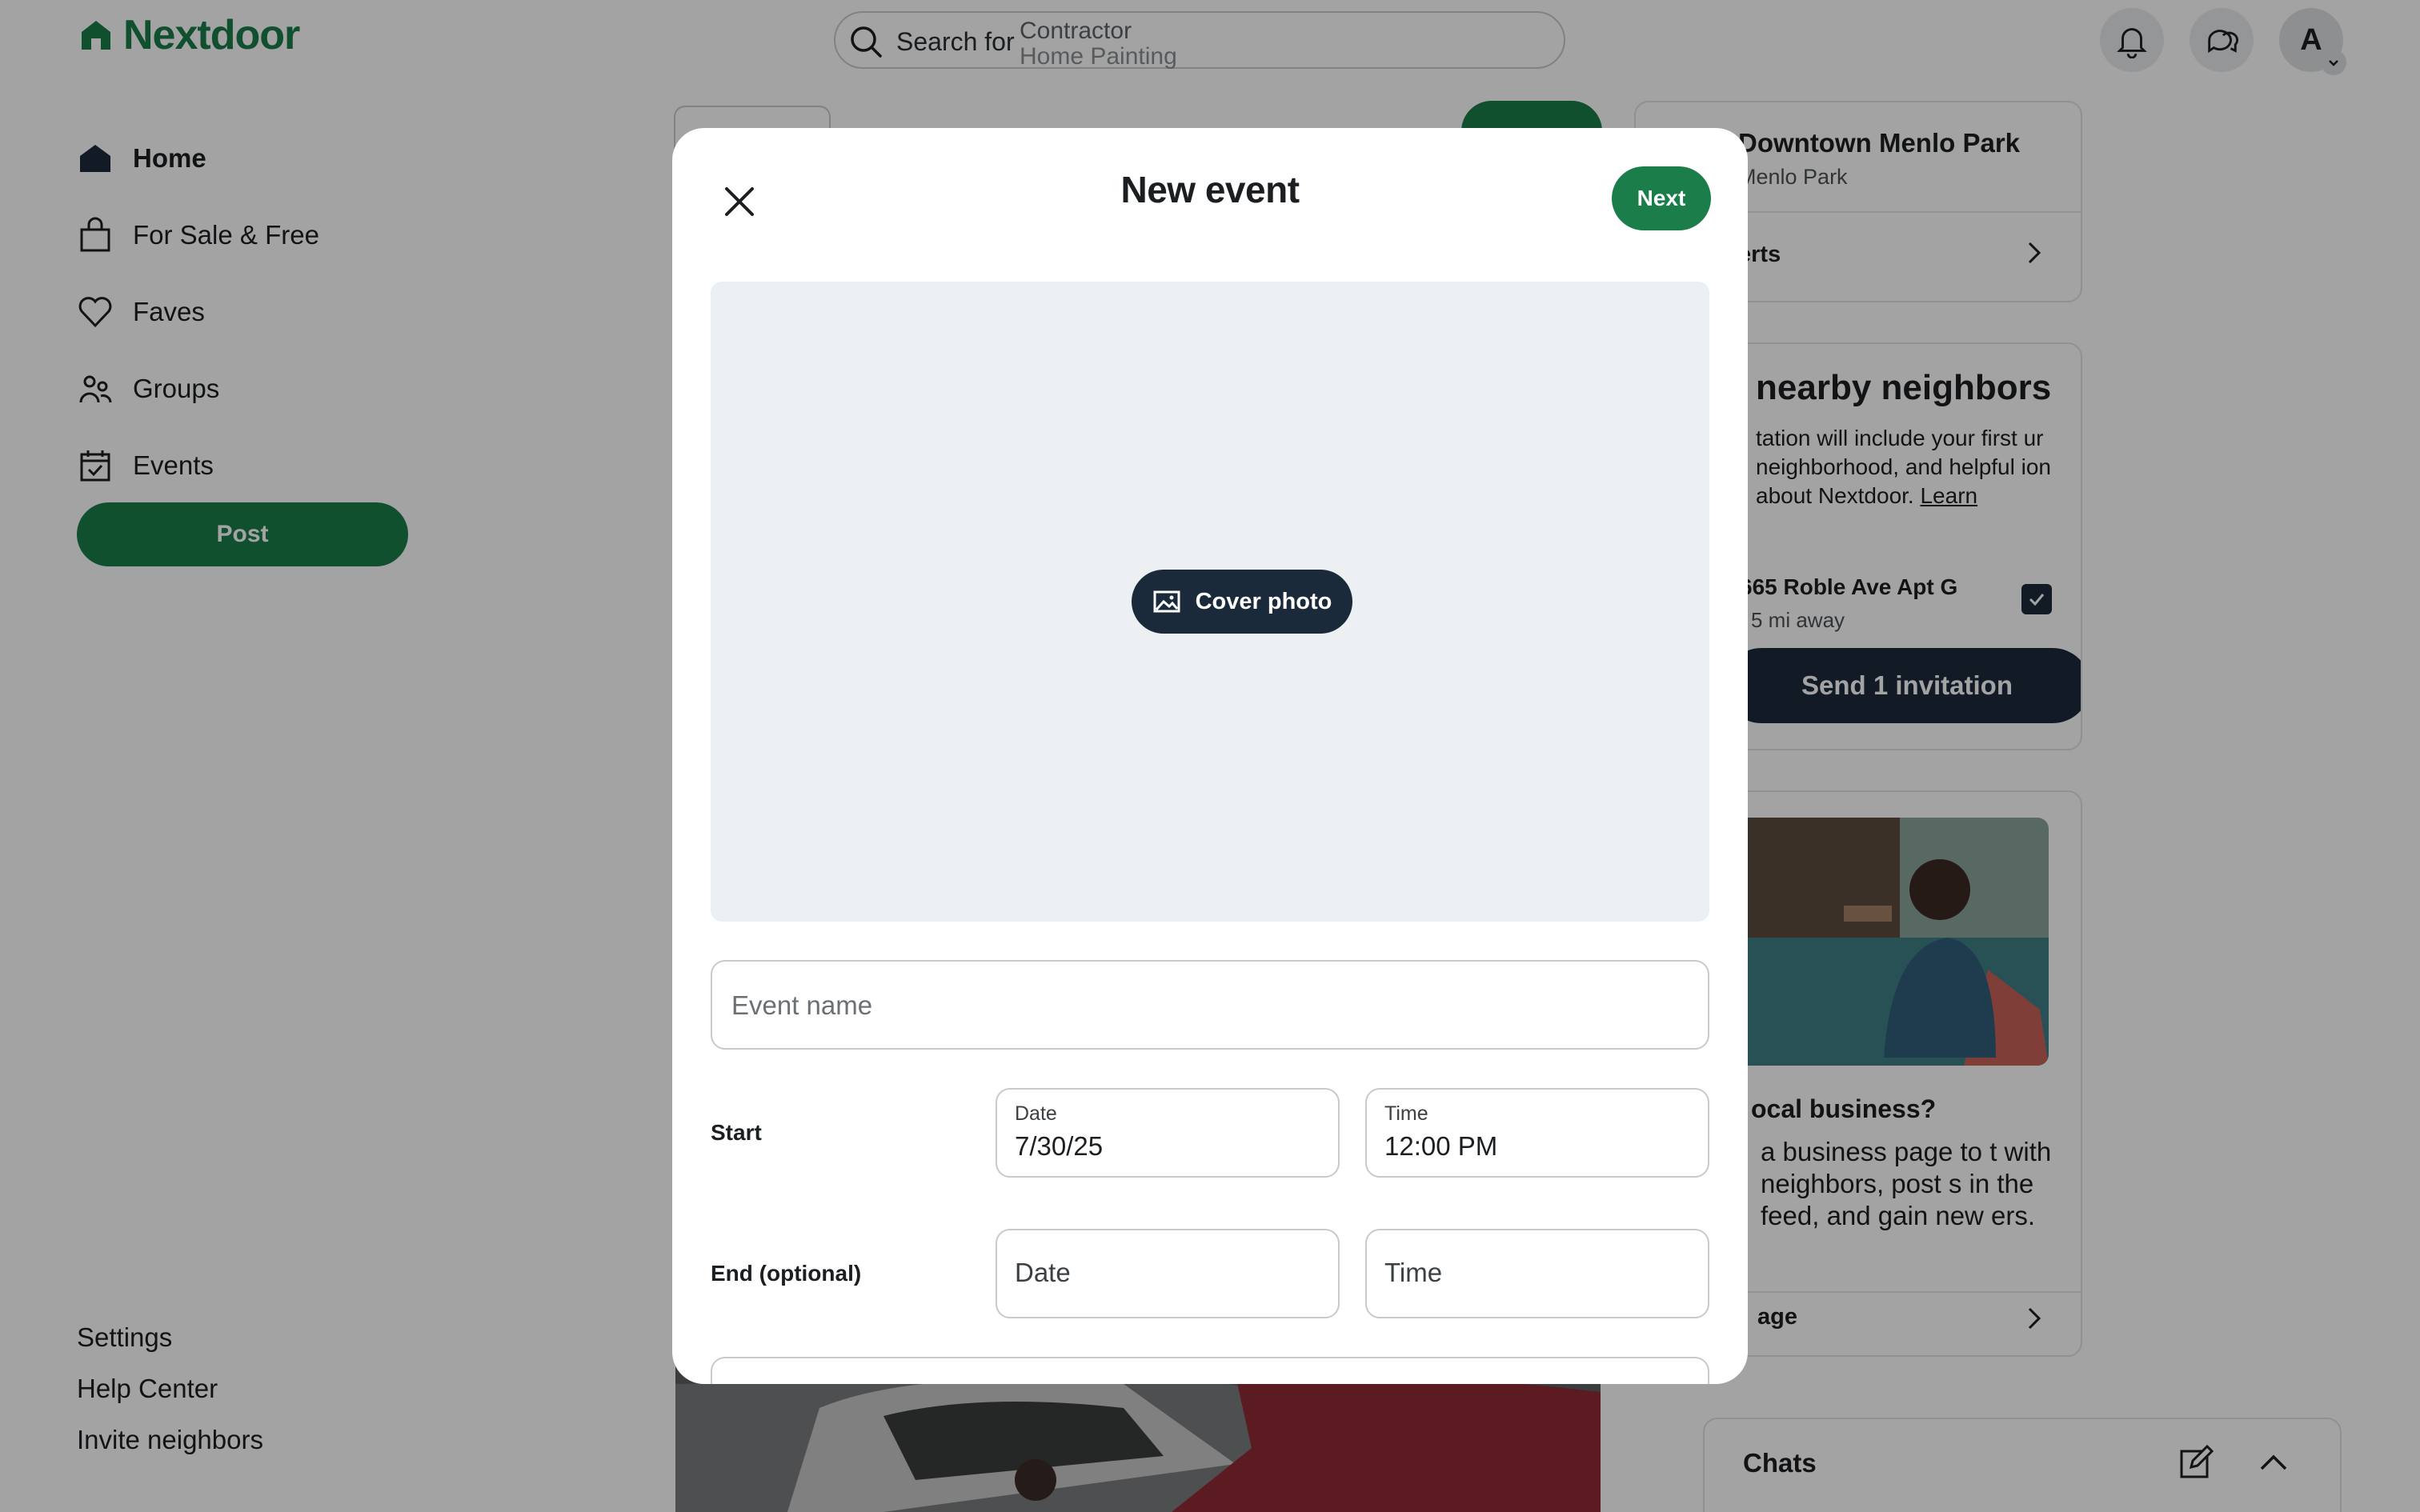 This screenshot has width=2420, height=1512. Describe the element at coordinates (1036, 1113) in the screenshot. I see `start-date-label: Date` at that location.